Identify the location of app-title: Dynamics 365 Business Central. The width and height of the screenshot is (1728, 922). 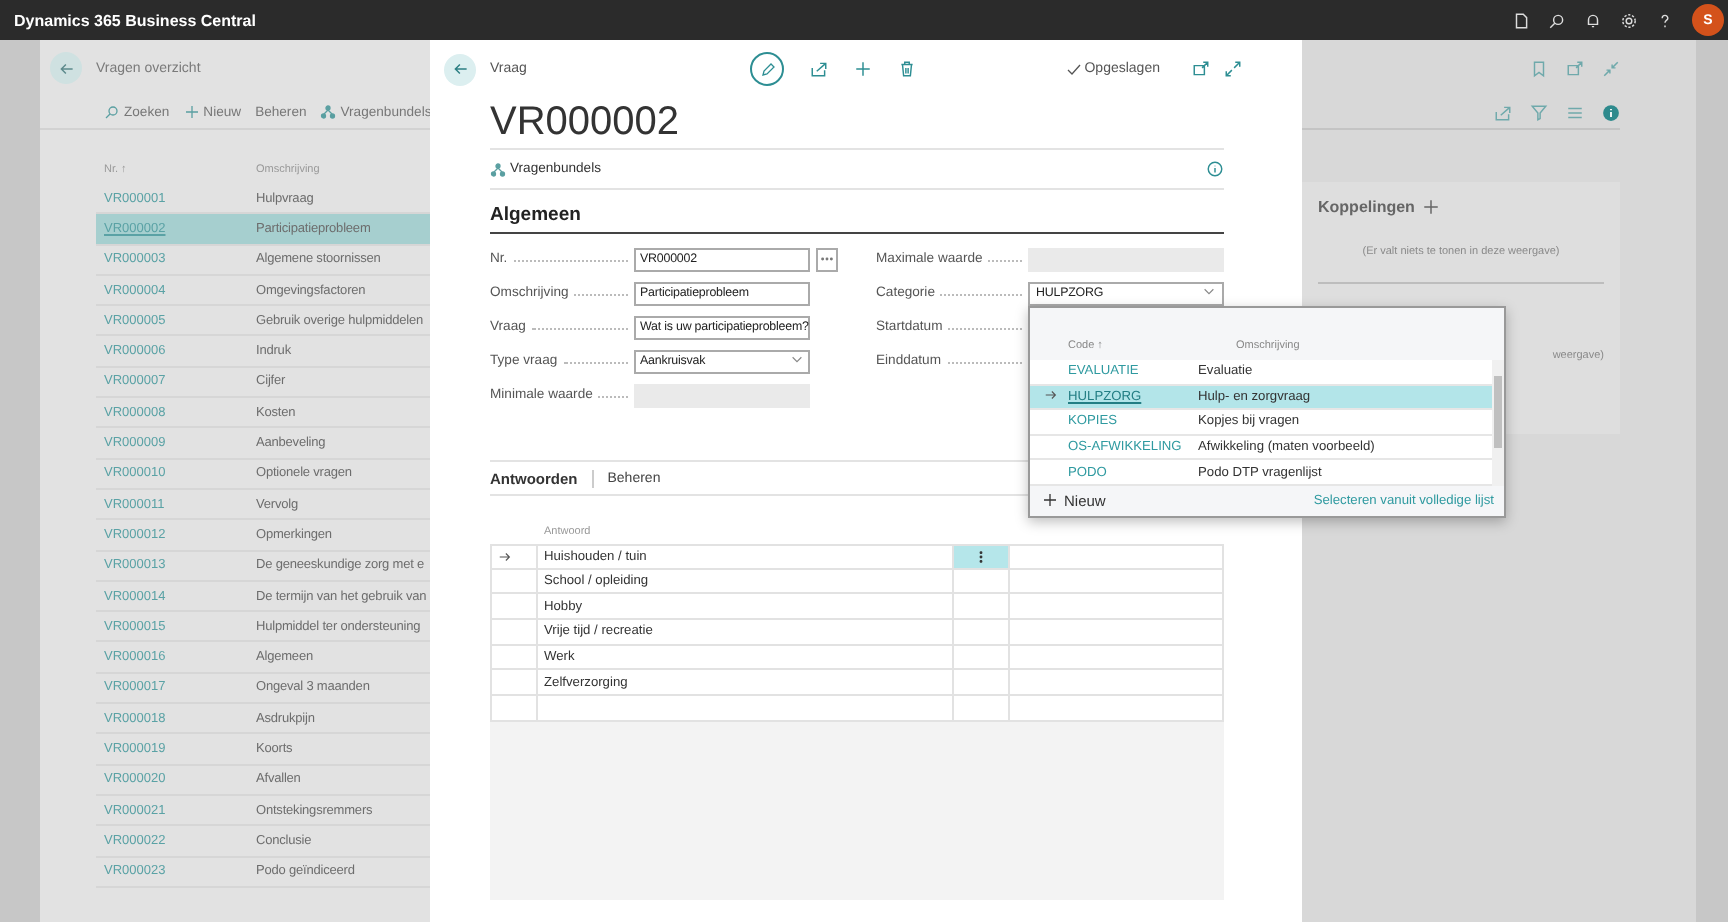
(136, 20).